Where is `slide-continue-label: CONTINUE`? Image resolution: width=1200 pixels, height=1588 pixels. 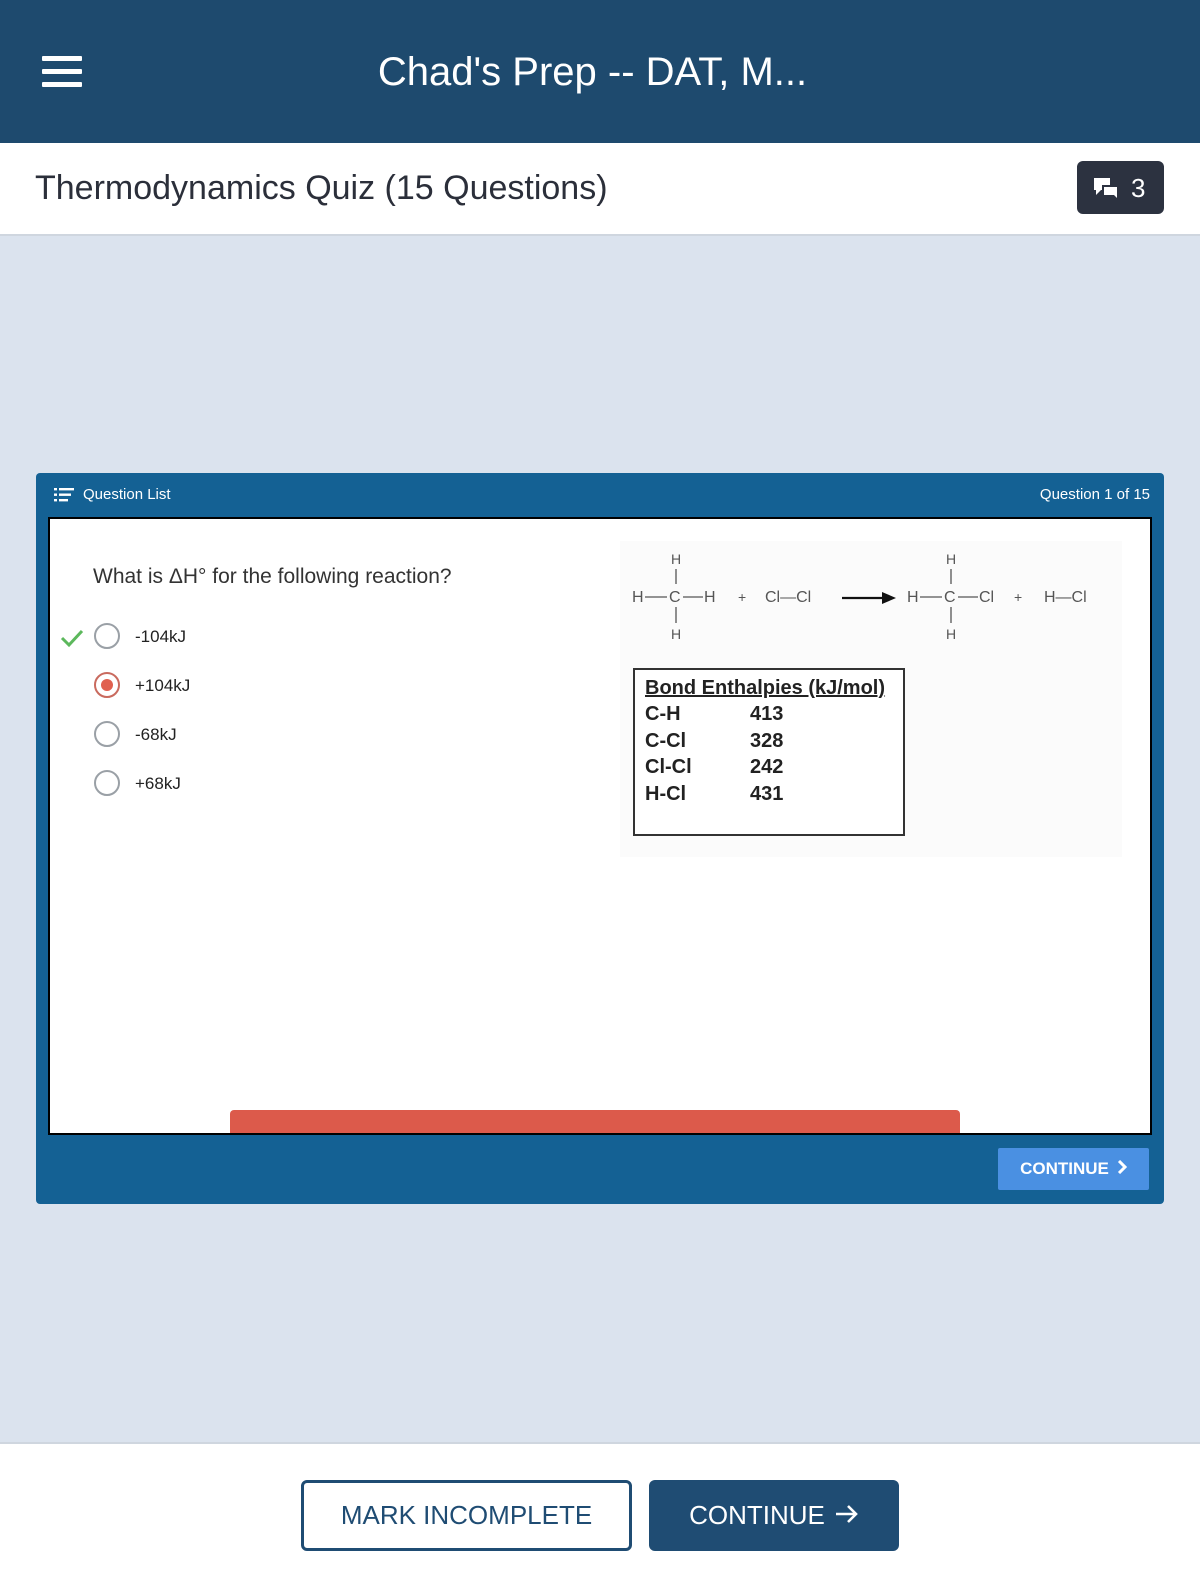
slide-continue-label: CONTINUE is located at coordinates (1064, 1168).